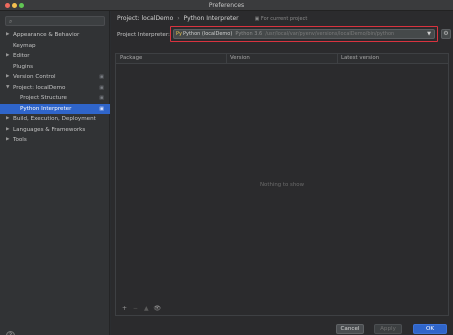 Image resolution: width=453 pixels, height=335 pixels. I want to click on column-header-package: Package, so click(131, 58).